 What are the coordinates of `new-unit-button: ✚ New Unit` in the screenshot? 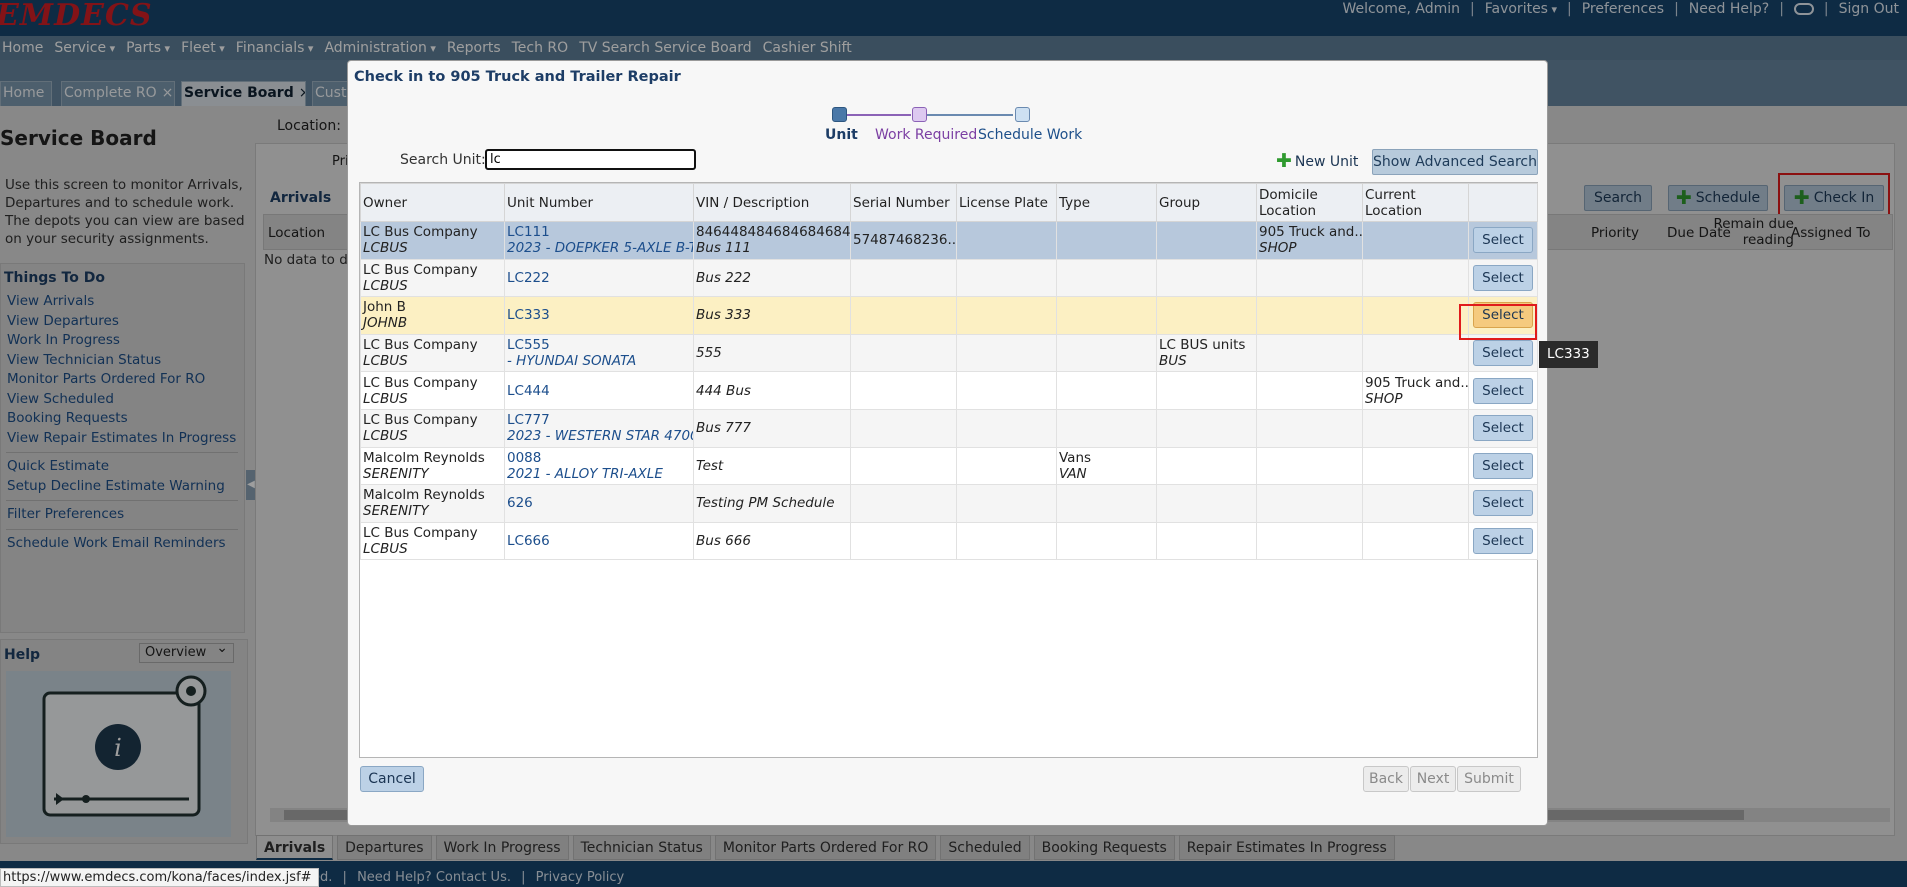 It's located at (1317, 161).